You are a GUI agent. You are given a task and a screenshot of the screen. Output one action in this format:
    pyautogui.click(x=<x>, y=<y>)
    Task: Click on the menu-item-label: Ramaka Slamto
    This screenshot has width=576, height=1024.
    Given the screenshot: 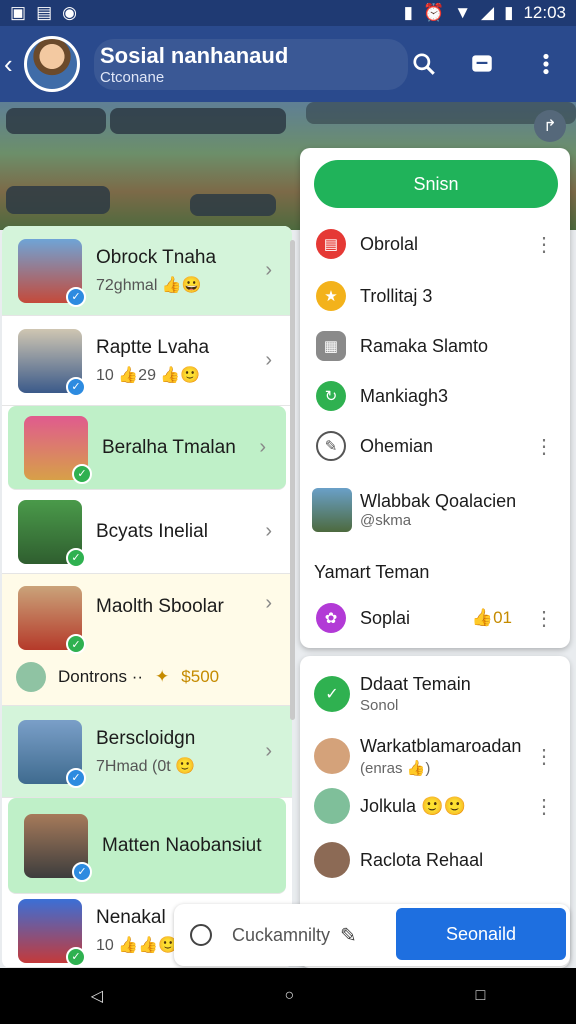 What is the action you would take?
    pyautogui.click(x=424, y=345)
    